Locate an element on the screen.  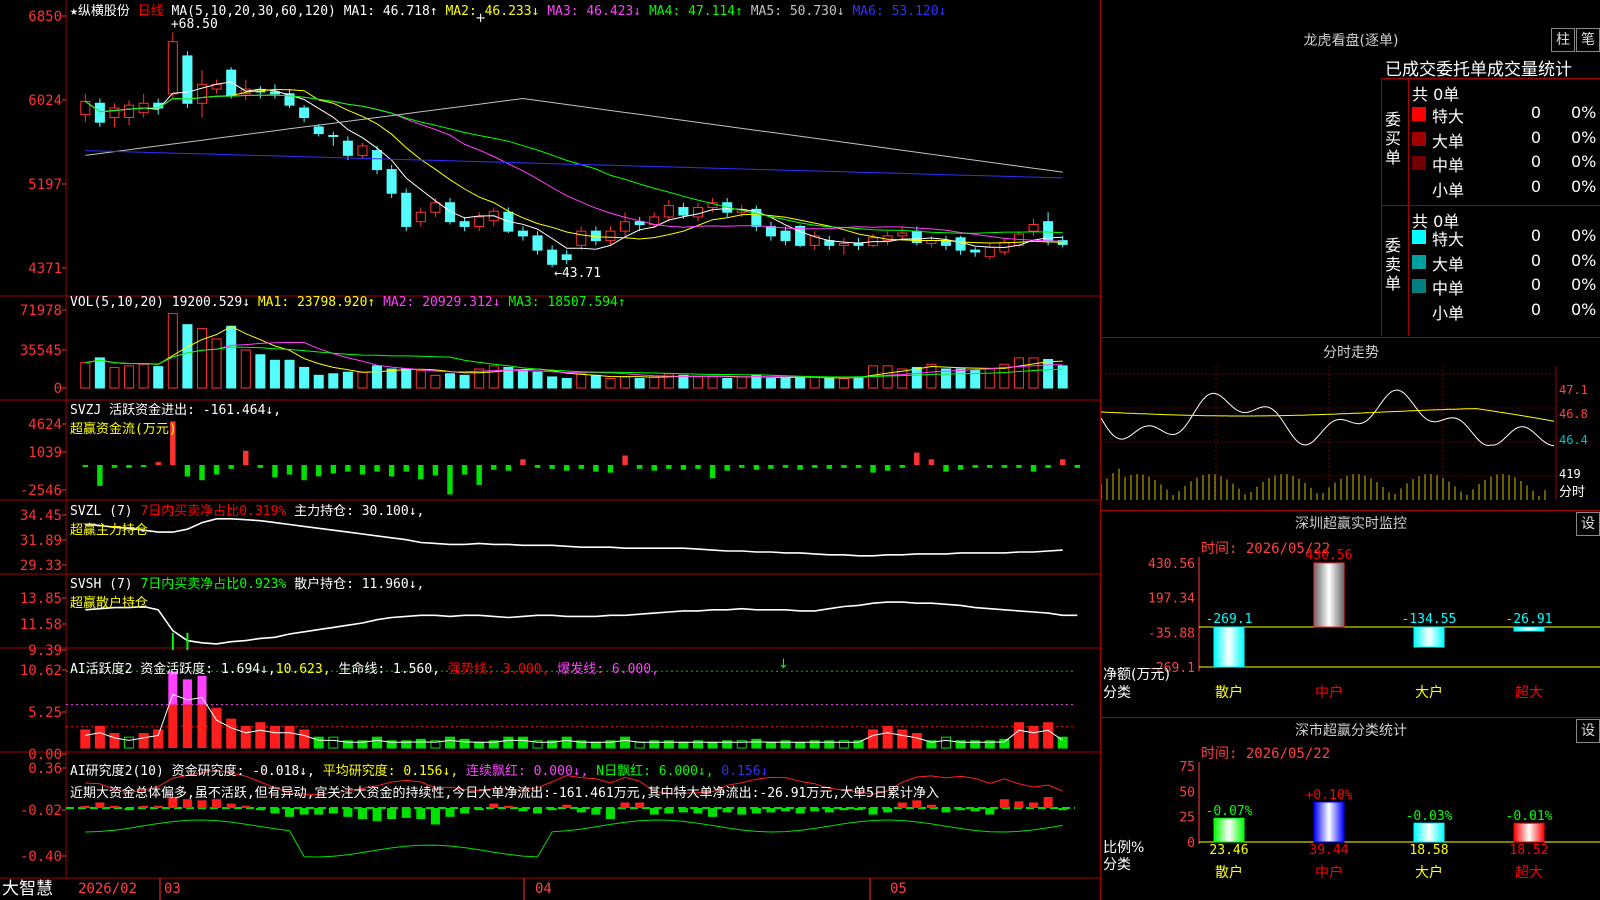
ai2-cont: 连续飘红: 0.000↓, is located at coordinates (527, 771).